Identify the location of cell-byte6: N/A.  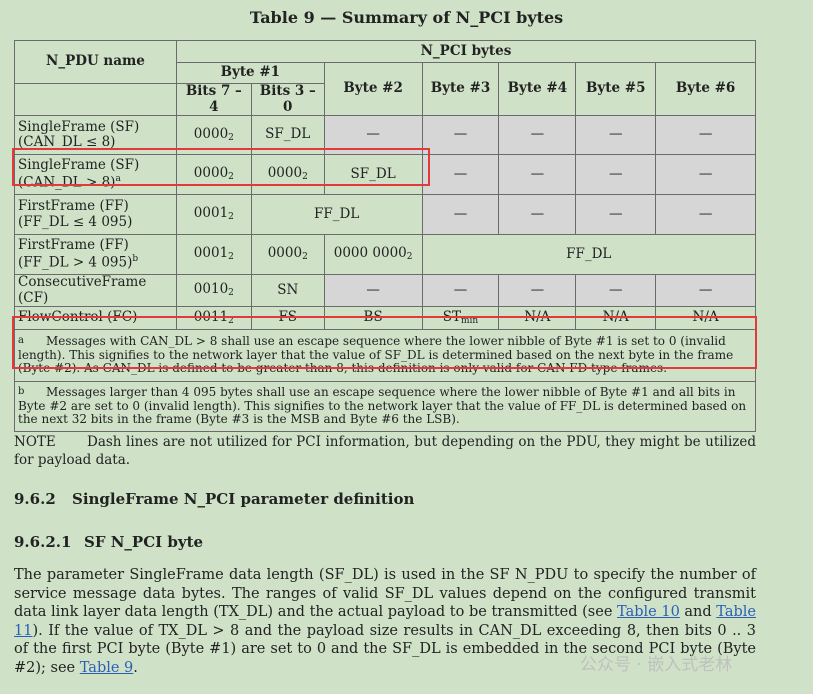
(705, 318).